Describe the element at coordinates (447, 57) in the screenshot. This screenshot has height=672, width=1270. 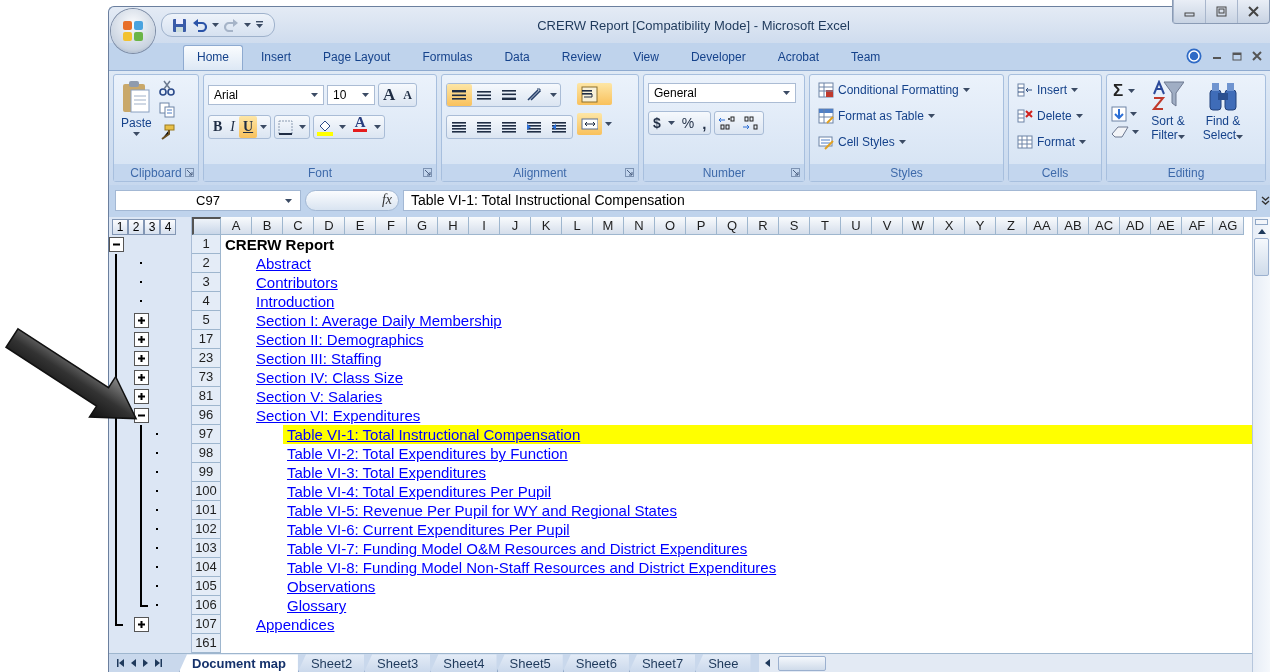
I see `ribbon-tab: Formulas` at that location.